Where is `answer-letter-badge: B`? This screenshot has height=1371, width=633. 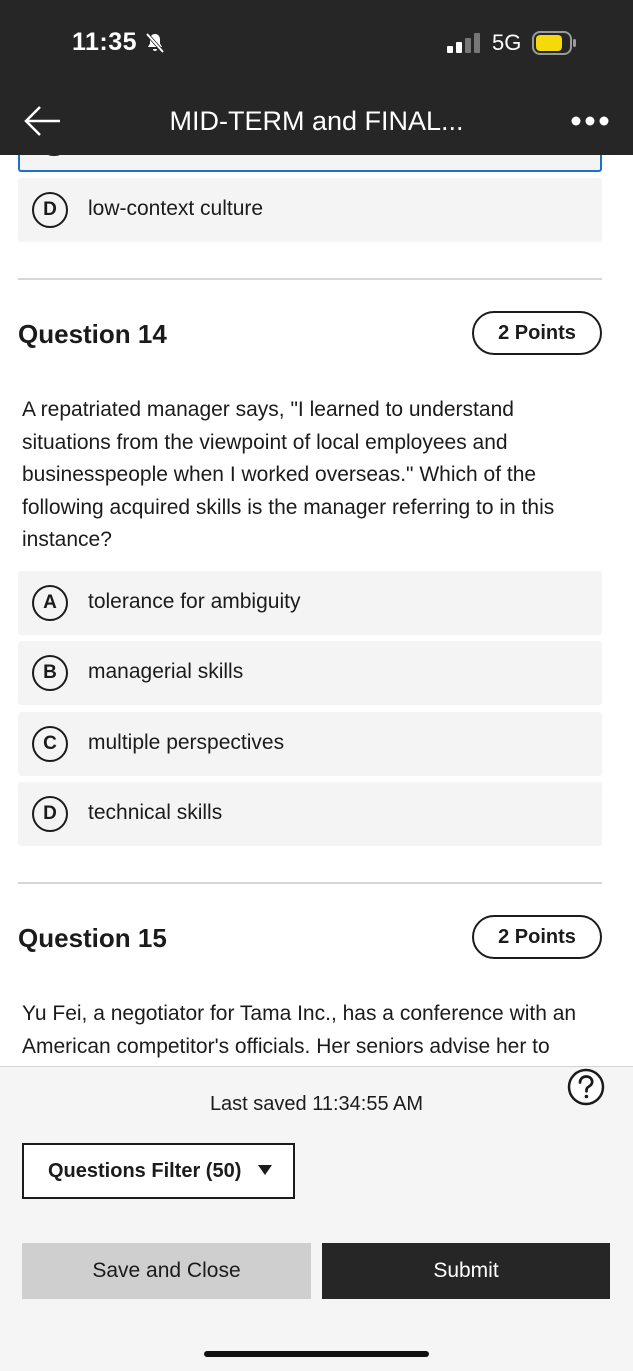
answer-letter-badge: B is located at coordinates (50, 673).